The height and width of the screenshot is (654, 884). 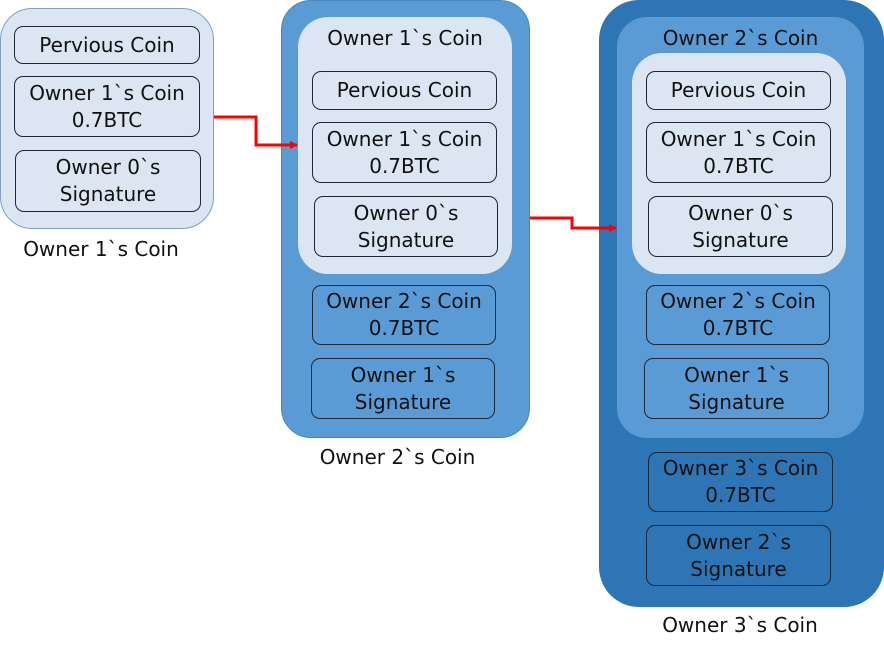 What do you see at coordinates (415, 173) in the screenshot?
I see `connector-arrows` at bounding box center [415, 173].